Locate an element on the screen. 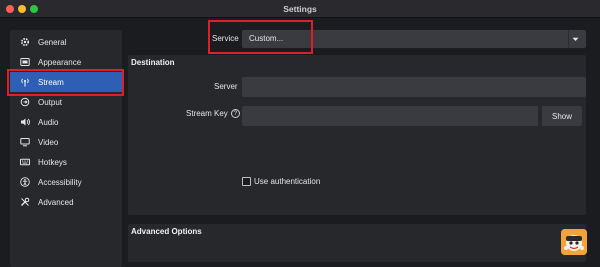 The width and height of the screenshot is (600, 267). sidebar-item-advanced: Advanced is located at coordinates (66, 202).